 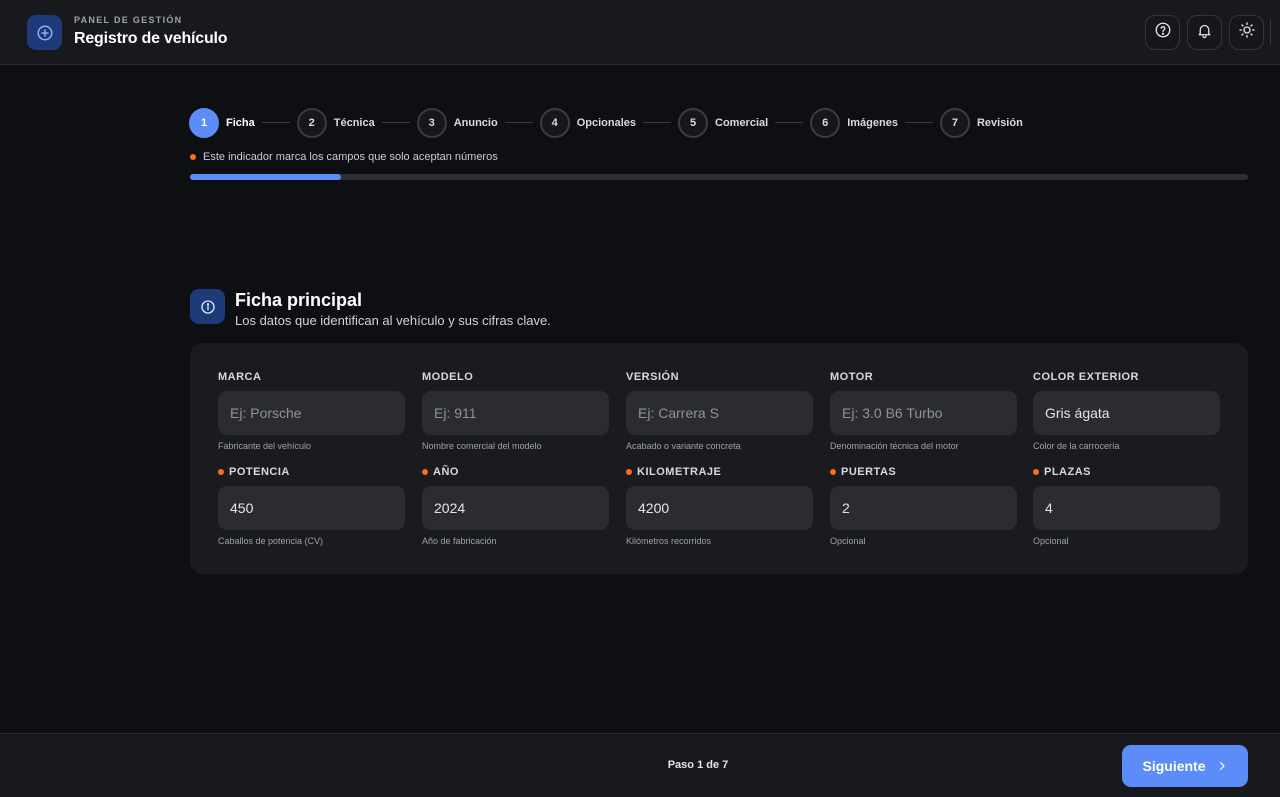 What do you see at coordinates (1174, 766) in the screenshot?
I see `next-button-label: Siguiente` at bounding box center [1174, 766].